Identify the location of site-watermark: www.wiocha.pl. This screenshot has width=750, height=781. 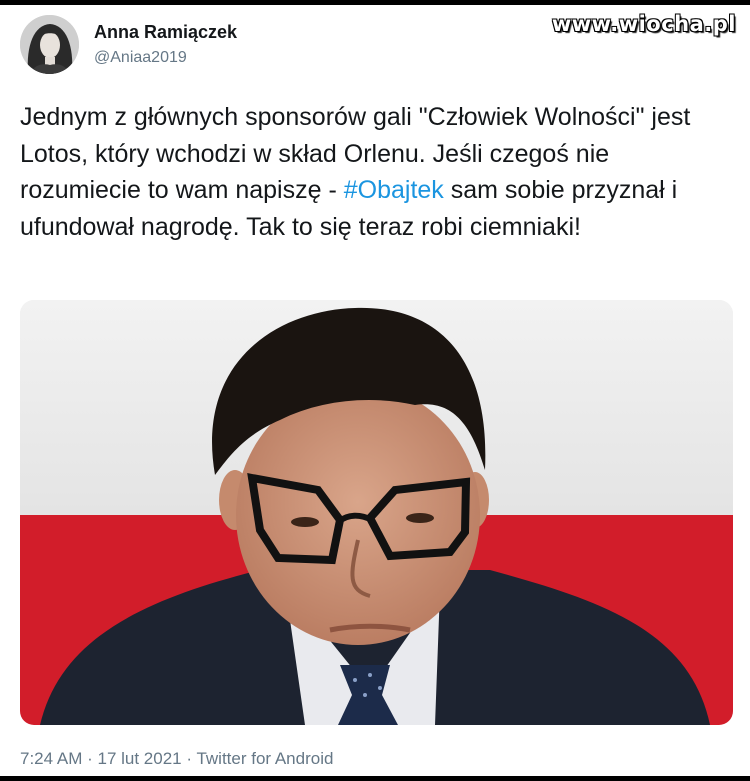
(643, 24).